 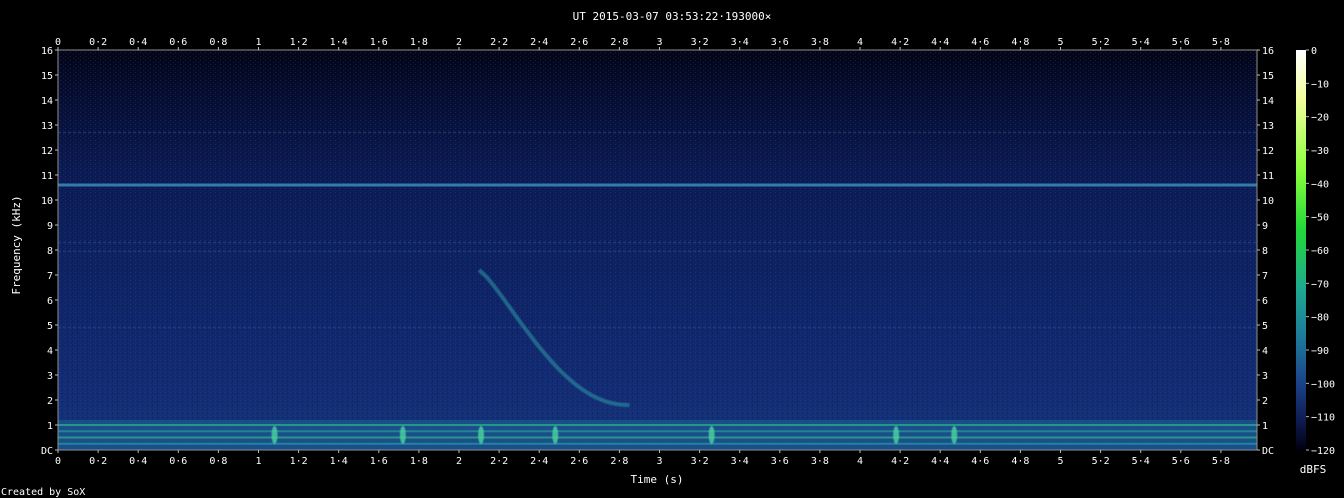 What do you see at coordinates (740, 42) in the screenshot?
I see `x-tick-label: 3·4` at bounding box center [740, 42].